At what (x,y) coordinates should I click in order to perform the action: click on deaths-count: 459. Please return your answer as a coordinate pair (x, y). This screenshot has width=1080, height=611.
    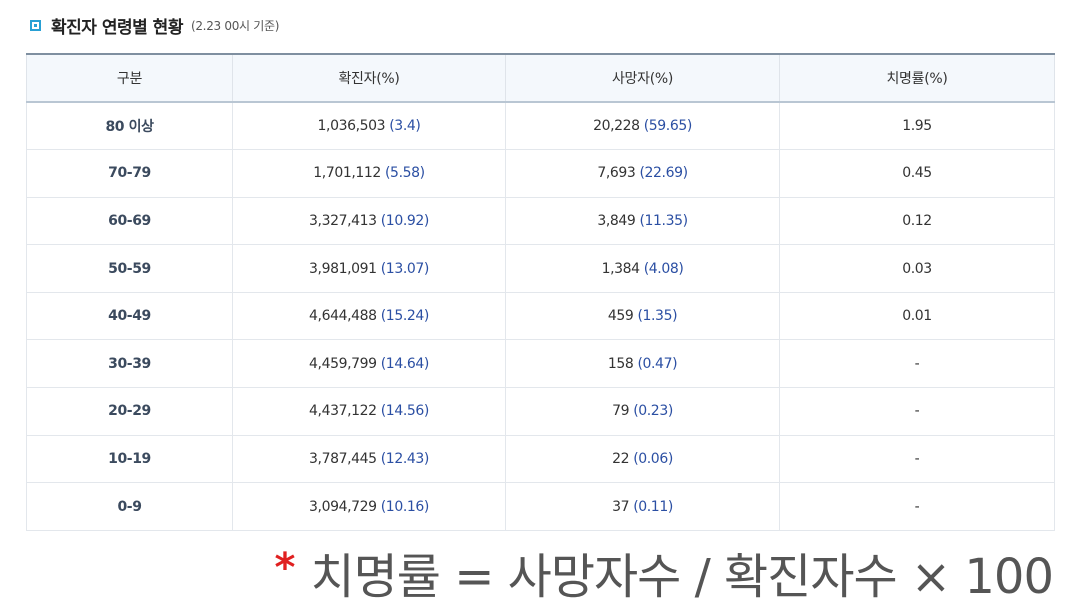
    Looking at the image, I should click on (620, 316).